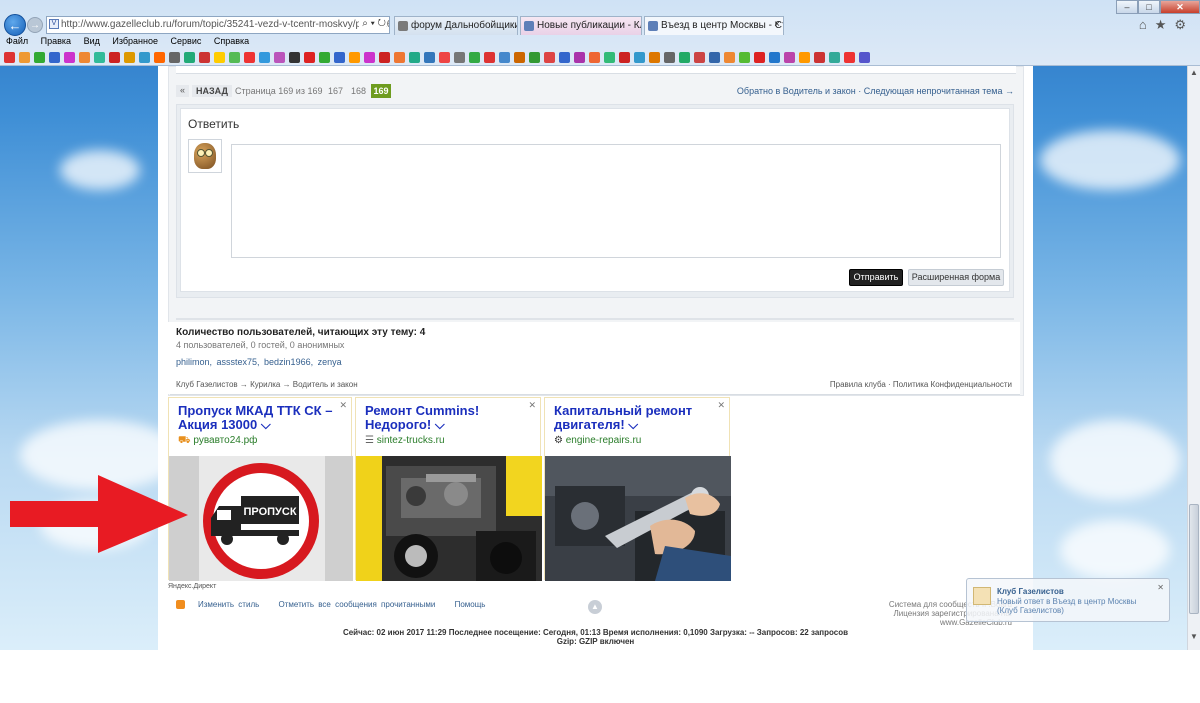  Describe the element at coordinates (470, 604) in the screenshot. I see `help-link: Помощь` at that location.